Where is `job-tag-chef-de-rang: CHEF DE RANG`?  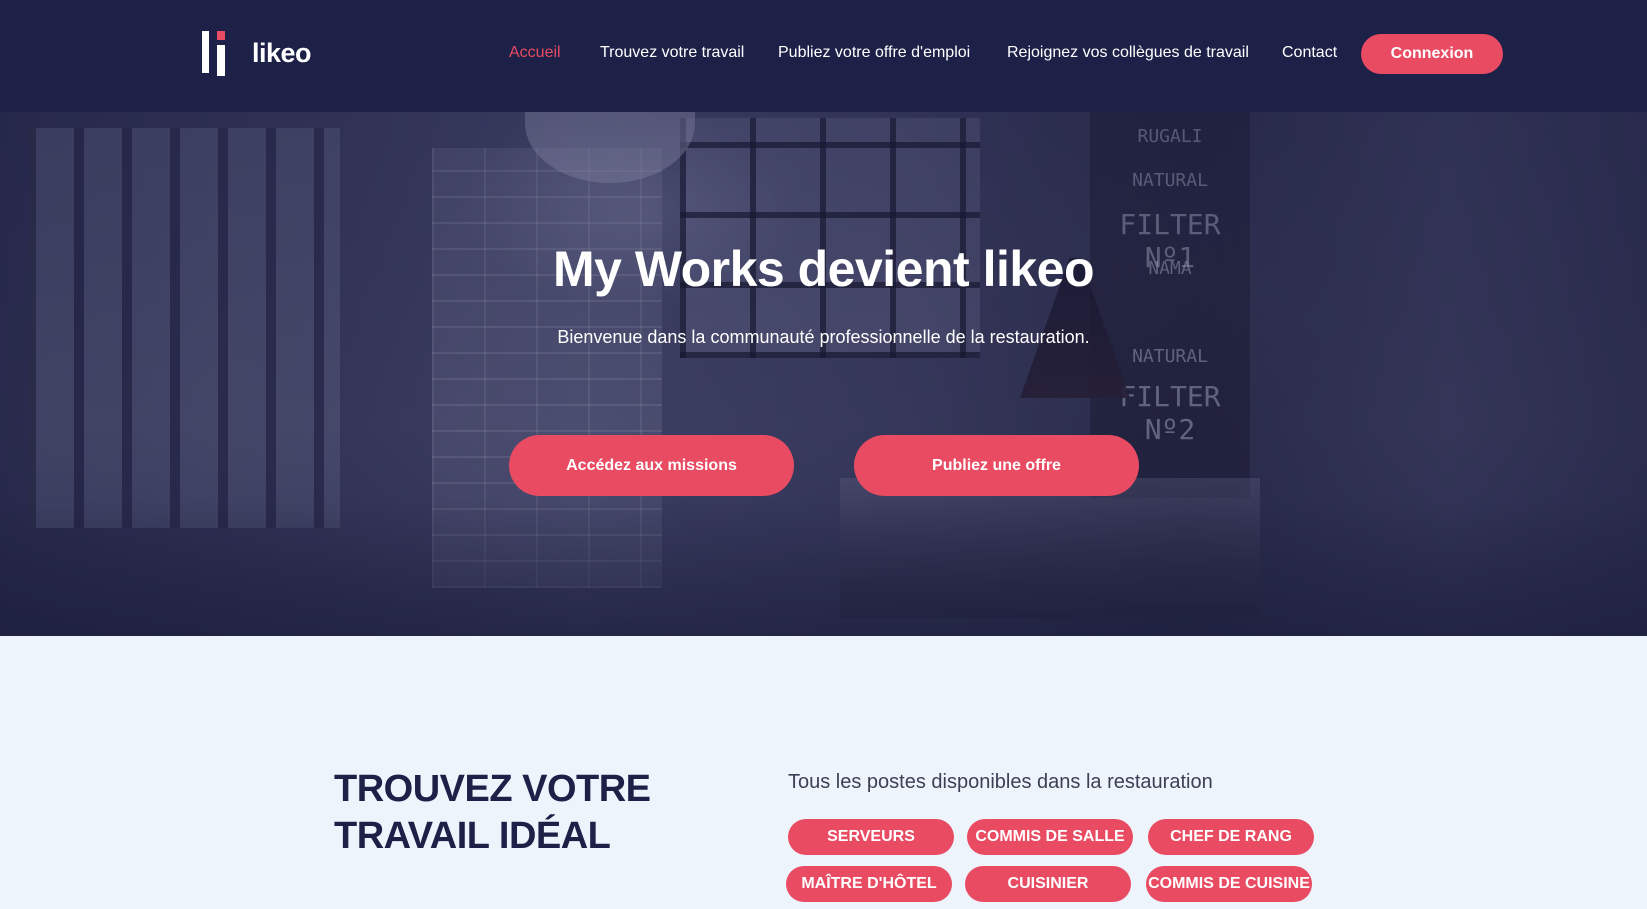
job-tag-chef-de-rang: CHEF DE RANG is located at coordinates (1231, 837).